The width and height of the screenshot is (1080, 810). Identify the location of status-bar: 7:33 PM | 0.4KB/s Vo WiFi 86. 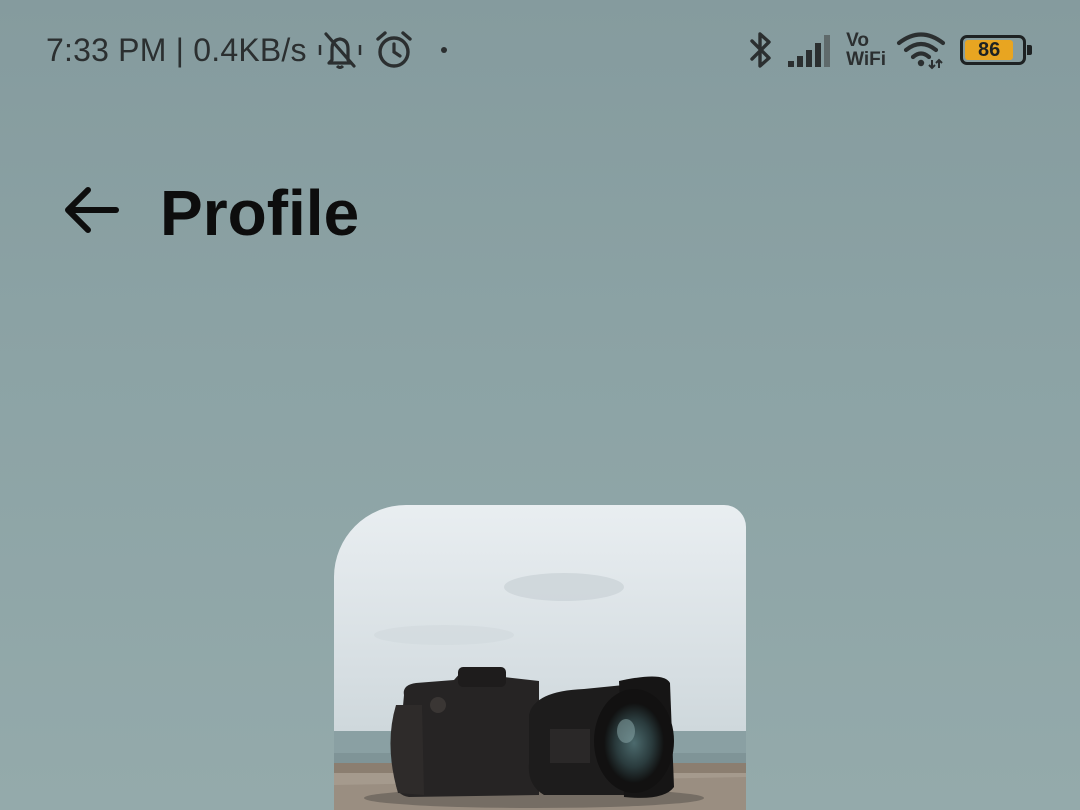
(540, 50).